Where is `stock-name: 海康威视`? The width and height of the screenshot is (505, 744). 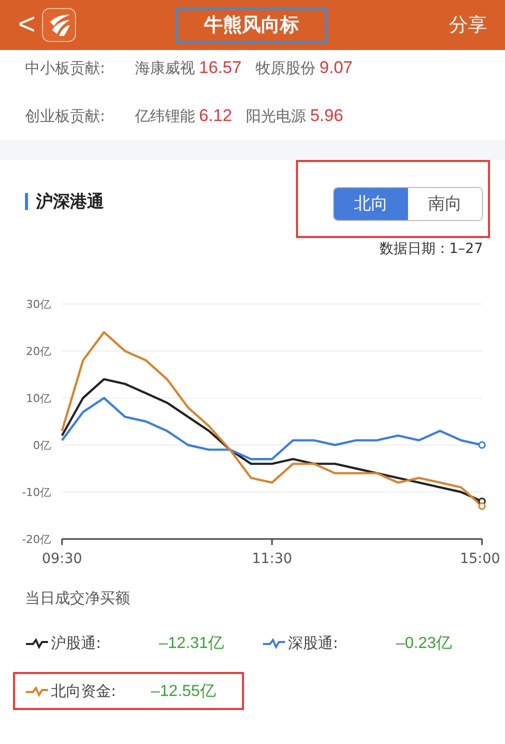 stock-name: 海康威视 is located at coordinates (165, 68).